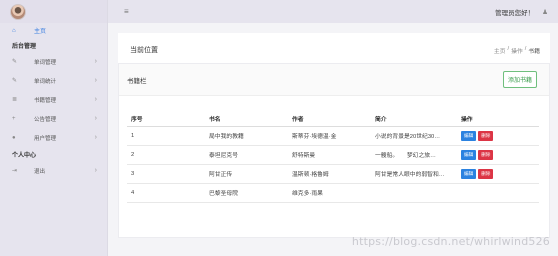 This screenshot has height=256, width=558. I want to click on breadcrumb-current: 书籍, so click(534, 51).